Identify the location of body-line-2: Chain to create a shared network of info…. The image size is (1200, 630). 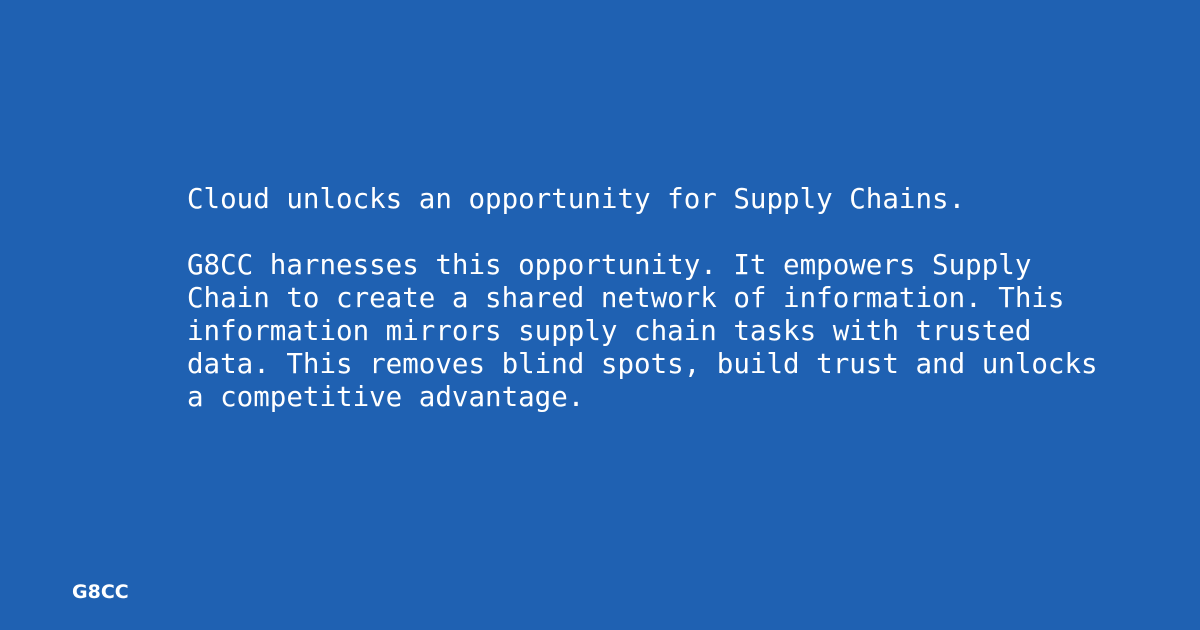
(626, 298).